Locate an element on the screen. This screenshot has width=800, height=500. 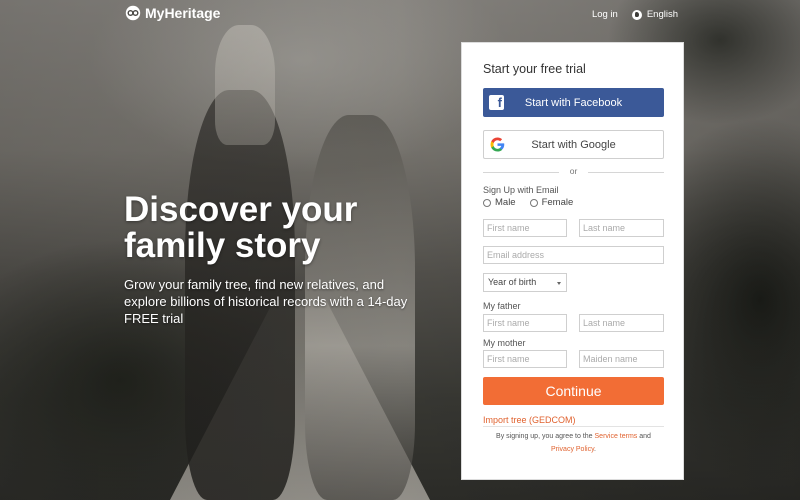
facebook-signup-button: f Start with Facebook is located at coordinates (573, 102).